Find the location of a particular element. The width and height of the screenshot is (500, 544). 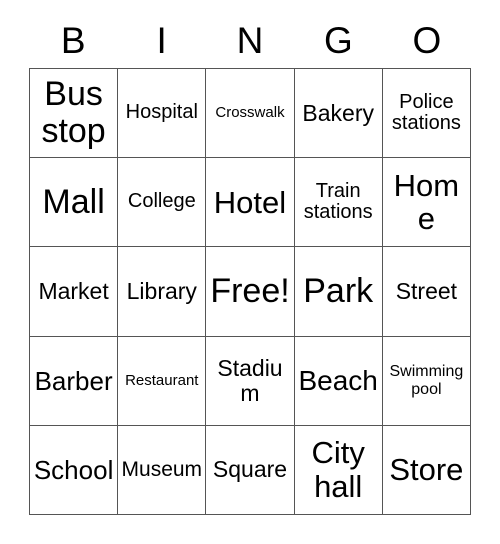

bingo-cell-r5c3: Square is located at coordinates (250, 470).